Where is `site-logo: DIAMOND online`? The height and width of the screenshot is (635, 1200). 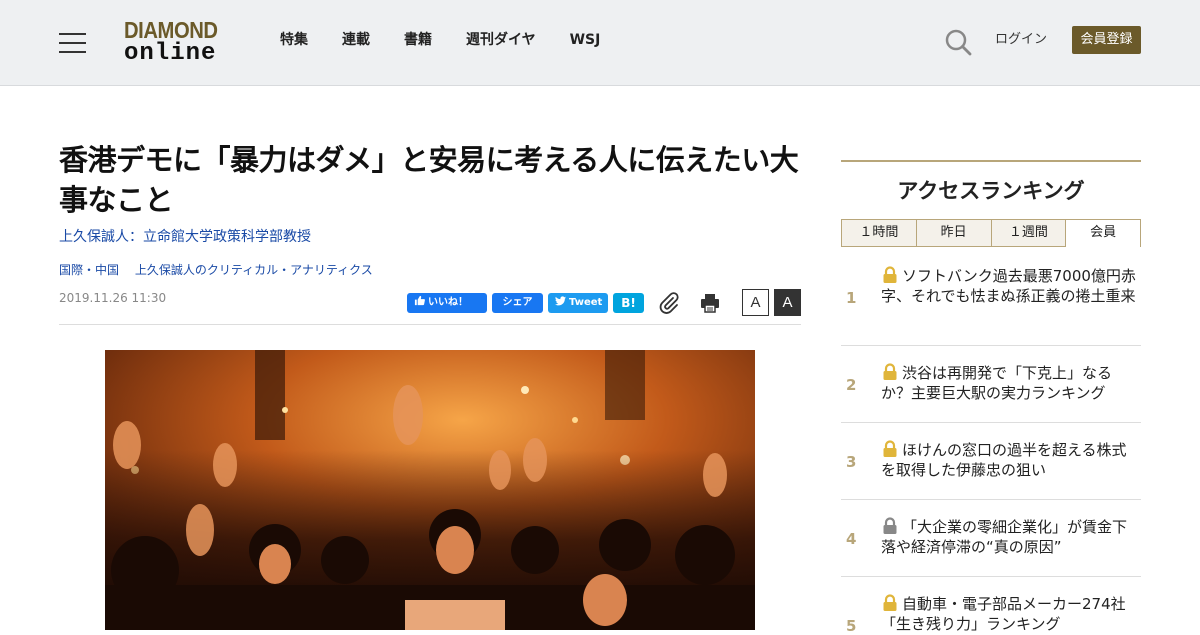 site-logo: DIAMOND online is located at coordinates (175, 43).